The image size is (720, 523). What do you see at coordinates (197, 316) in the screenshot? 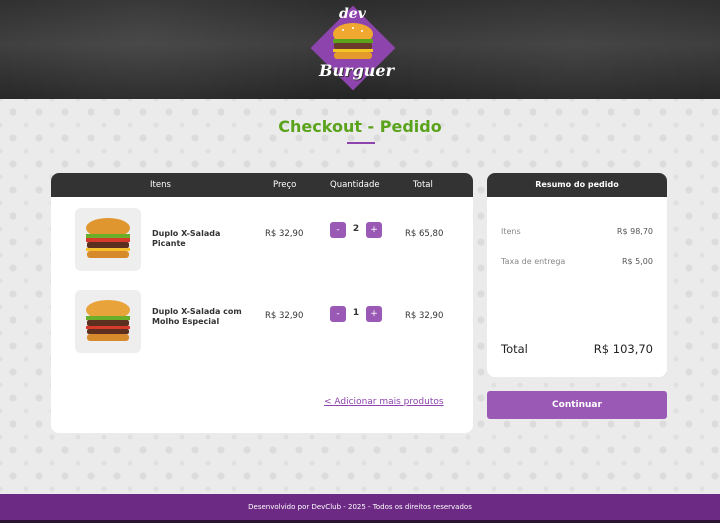
I see `product-name: Duplo X-Salada com Molho Especial` at bounding box center [197, 316].